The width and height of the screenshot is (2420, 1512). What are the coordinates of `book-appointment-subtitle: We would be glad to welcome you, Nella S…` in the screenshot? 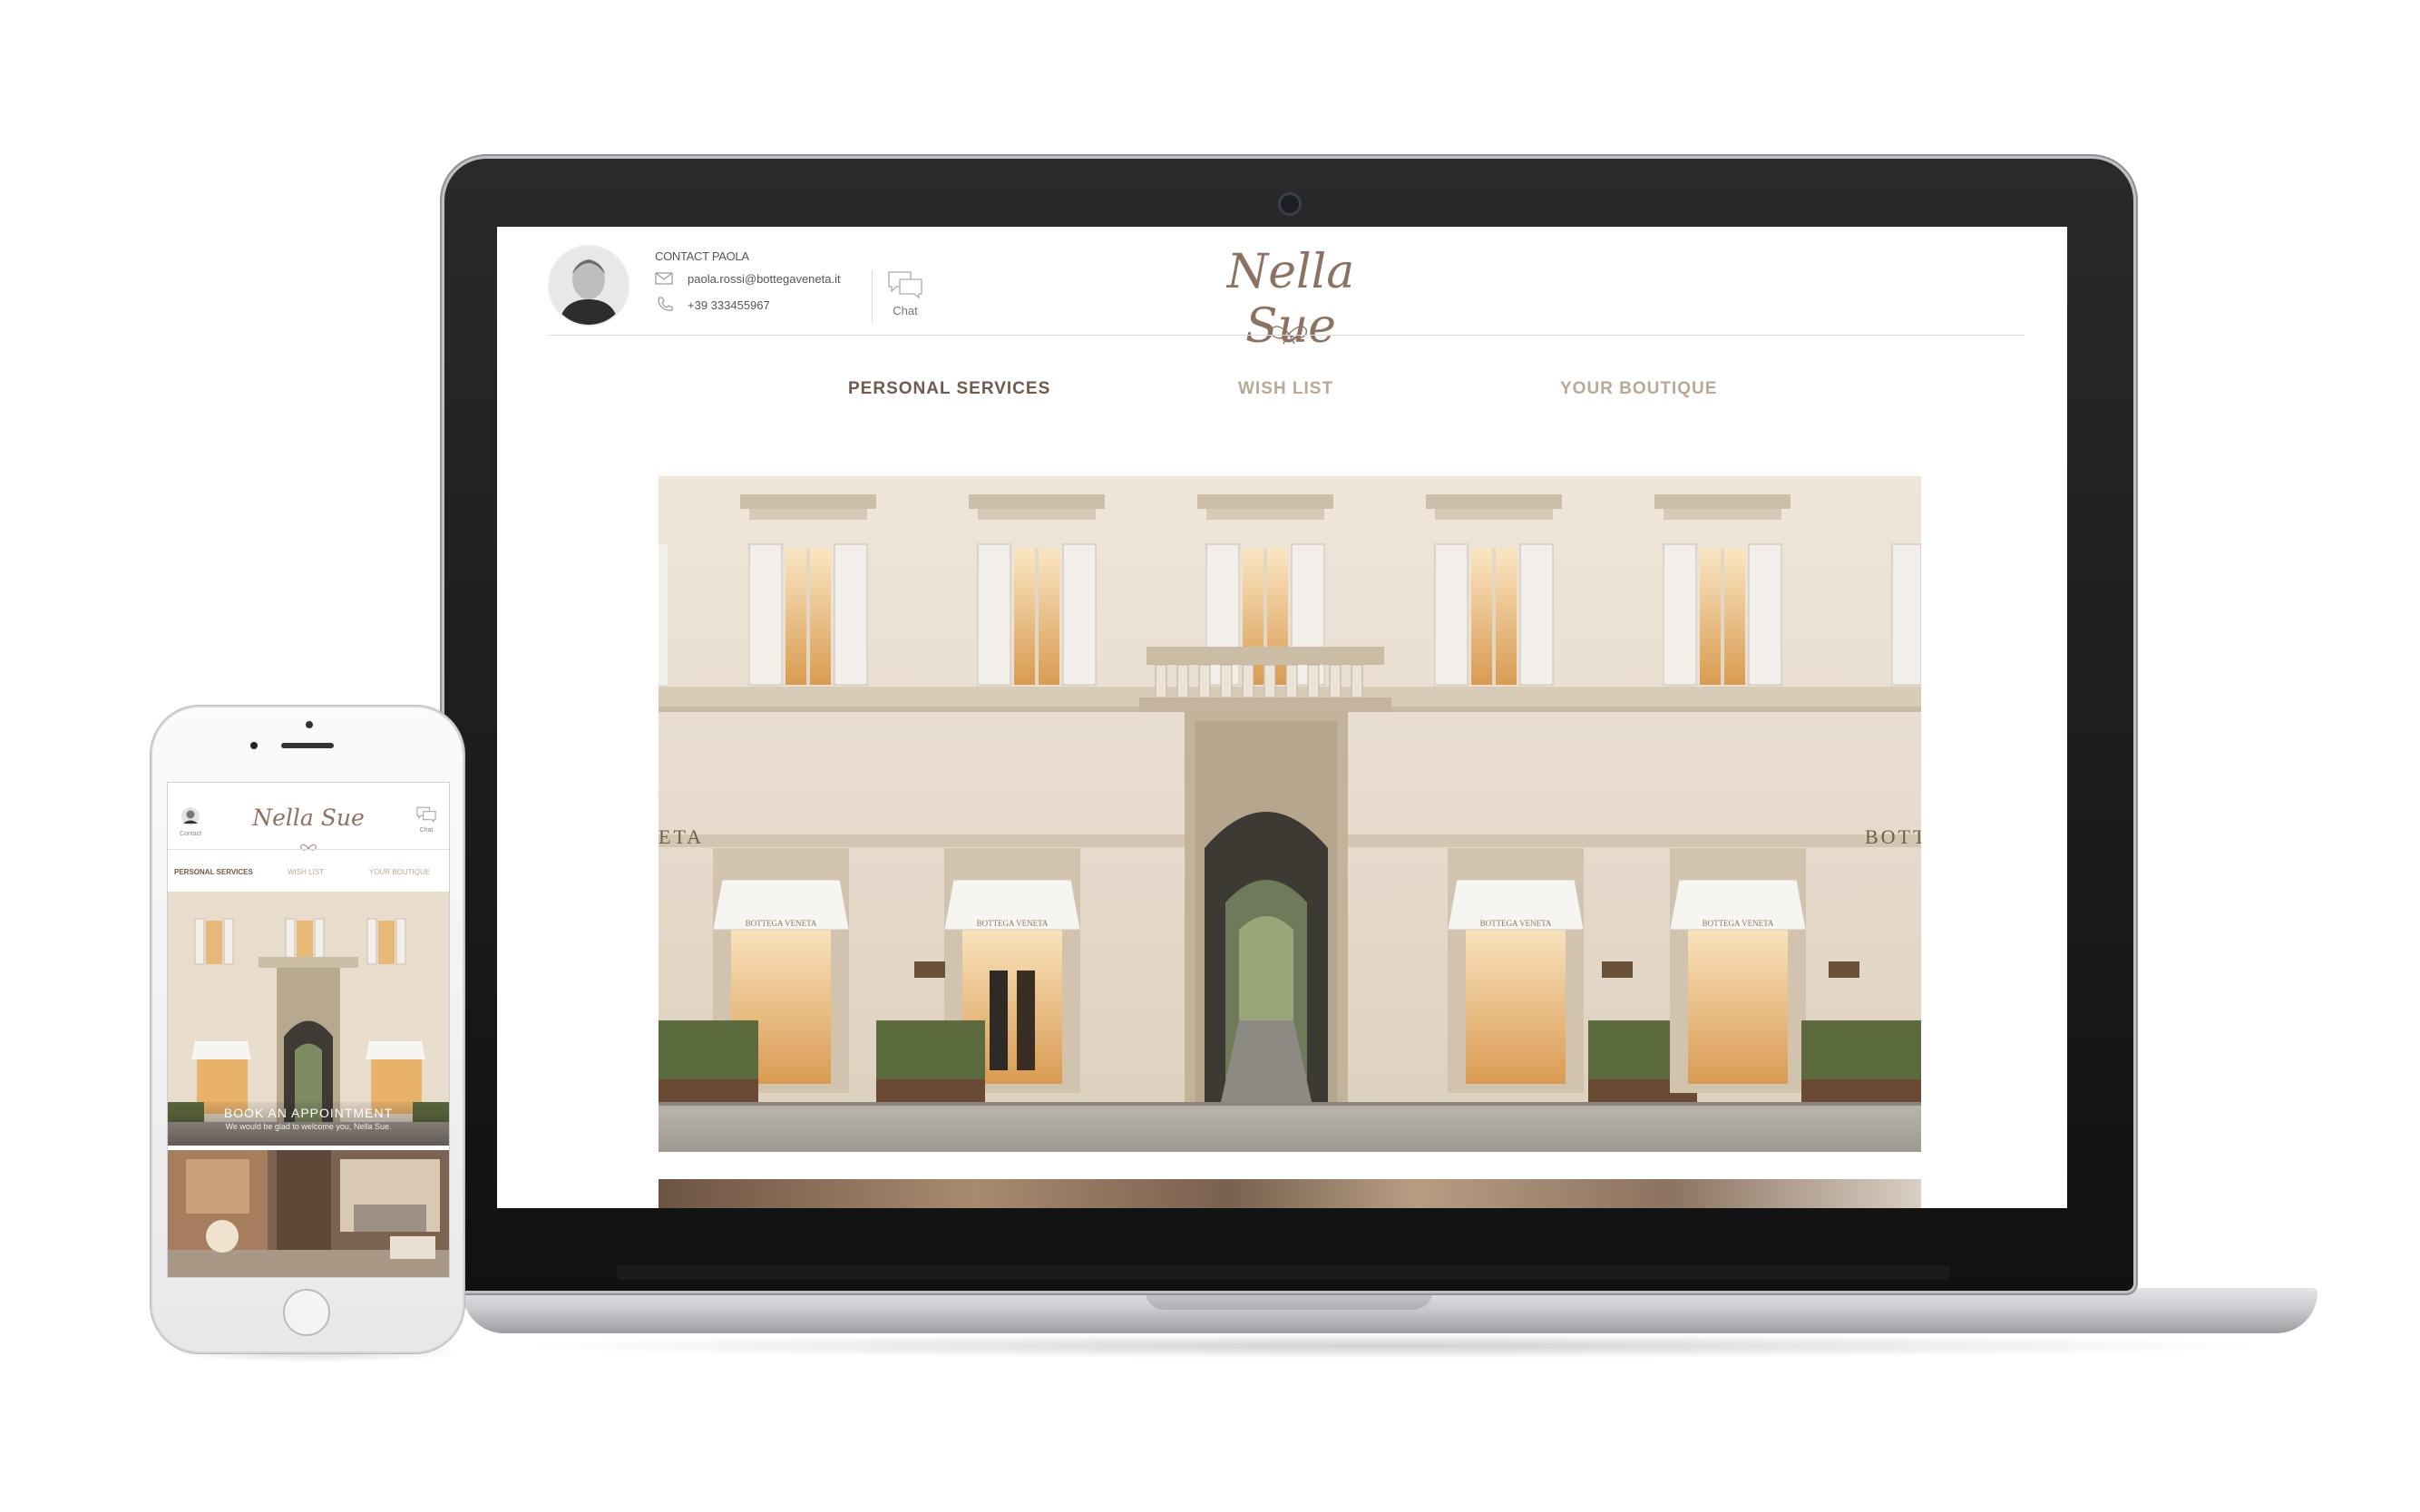 It's located at (308, 1126).